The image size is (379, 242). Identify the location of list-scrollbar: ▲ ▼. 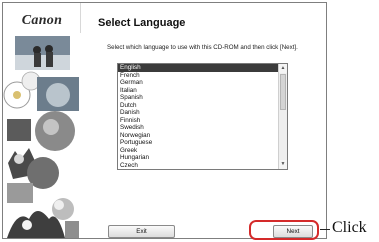
(282, 116).